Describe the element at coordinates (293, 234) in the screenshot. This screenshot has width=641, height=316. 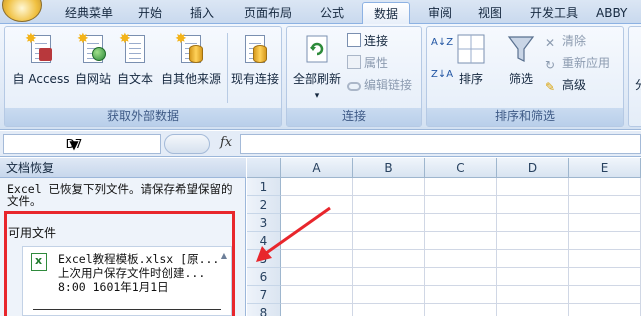
I see `annotation-arrow-icon` at that location.